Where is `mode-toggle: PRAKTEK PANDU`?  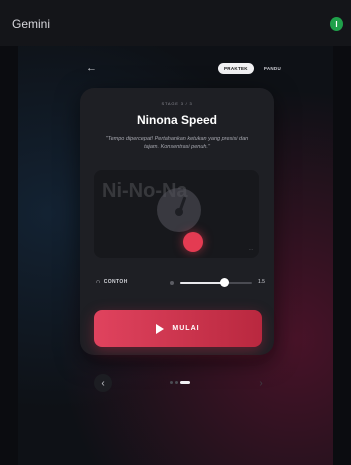 mode-toggle: PRAKTEK PANDU is located at coordinates (252, 68).